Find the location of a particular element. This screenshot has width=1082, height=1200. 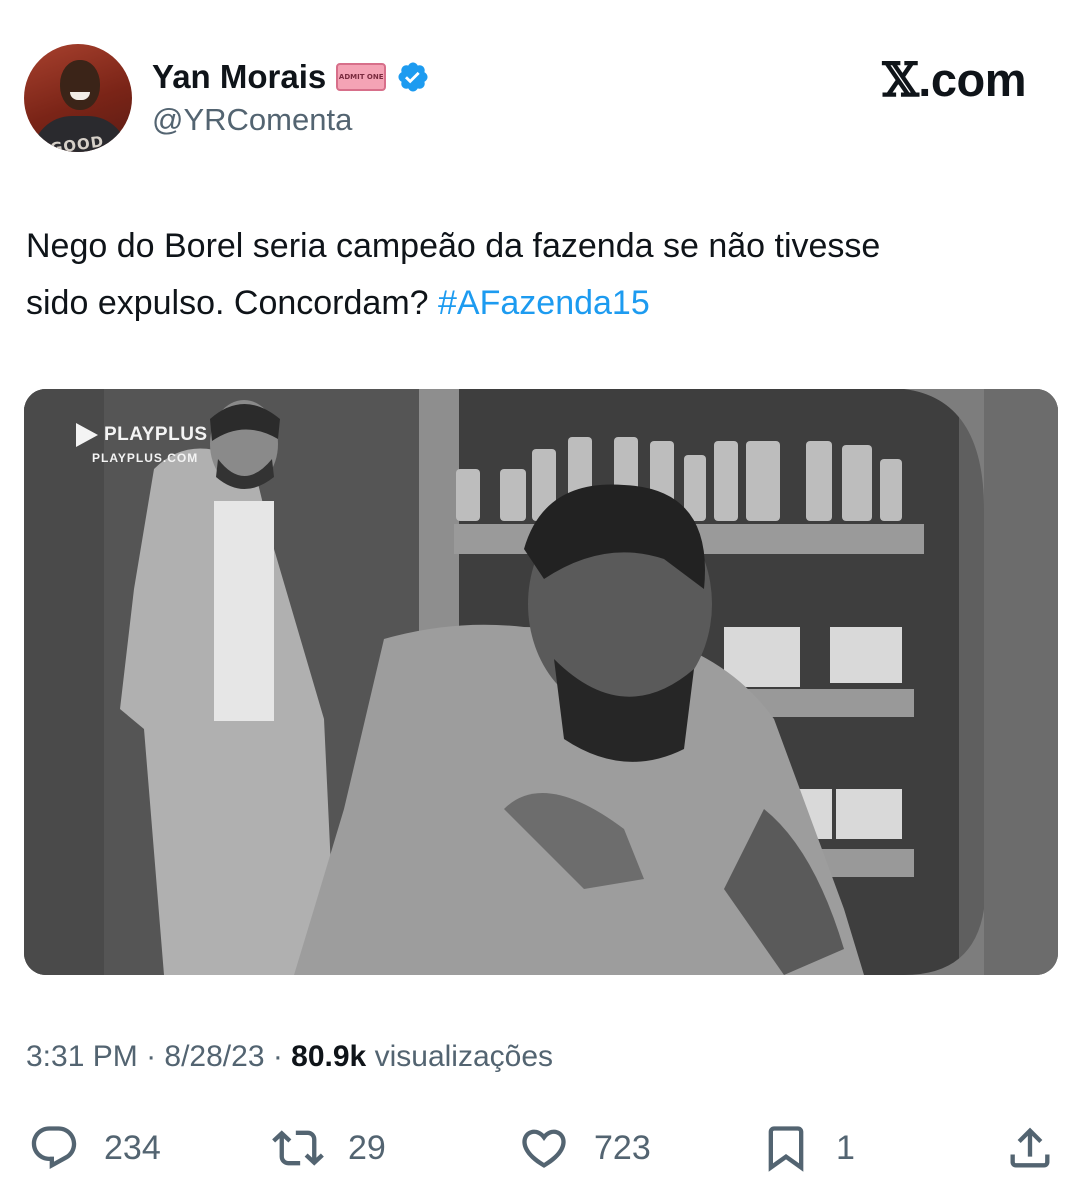

verified-badge-icon is located at coordinates (413, 77).